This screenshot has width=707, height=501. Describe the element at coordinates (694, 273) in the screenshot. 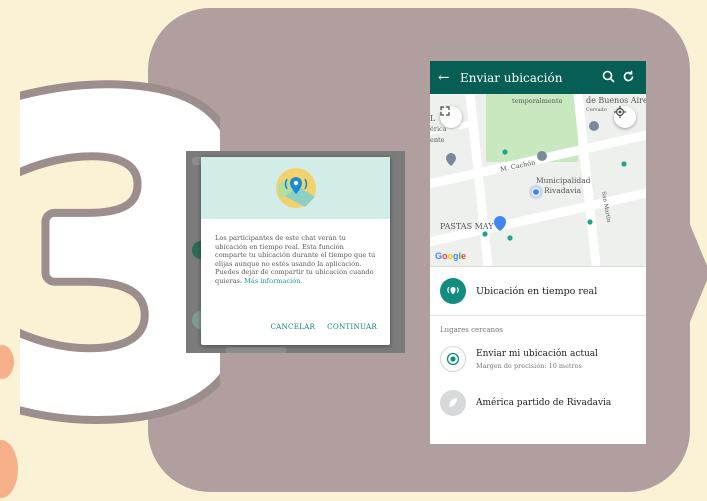

I see `next-arrow-shape` at that location.